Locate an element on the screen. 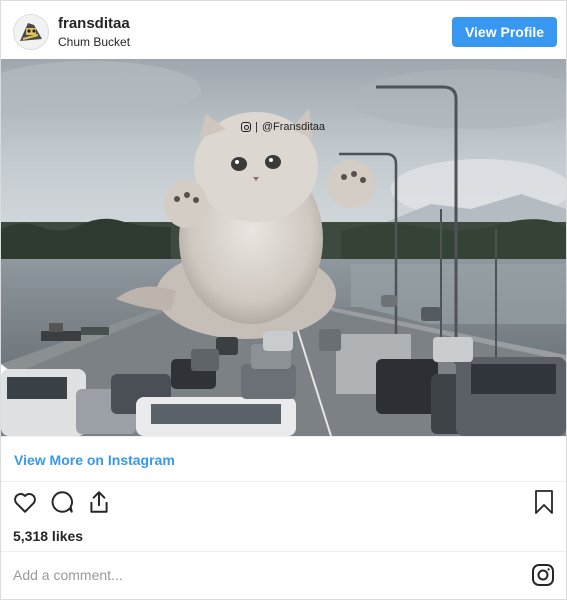  likes-count: 5,318 likes is located at coordinates (48, 536).